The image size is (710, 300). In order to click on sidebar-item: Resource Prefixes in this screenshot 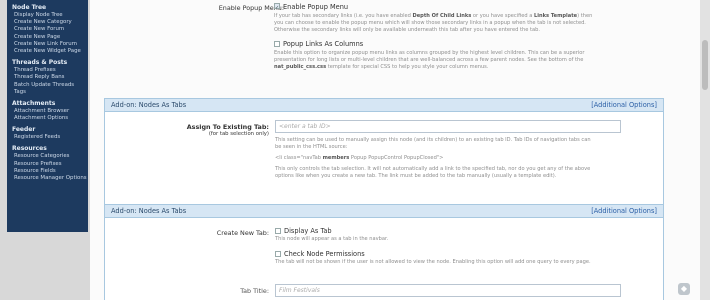, I will do `click(50, 164)`.